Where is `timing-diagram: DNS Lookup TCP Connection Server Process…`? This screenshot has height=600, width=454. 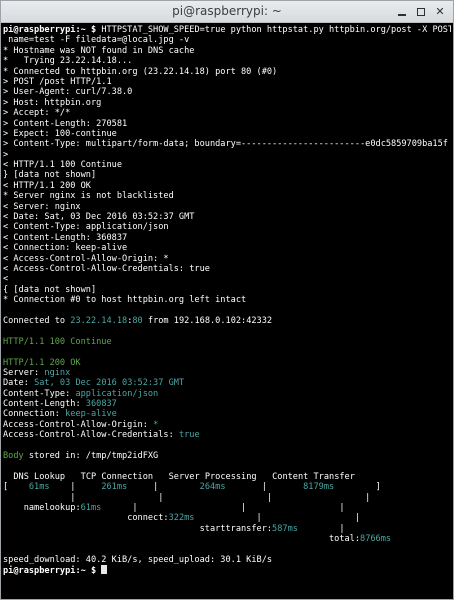
timing-diagram: DNS Lookup TCP Connection Server Process… is located at coordinates (227, 508).